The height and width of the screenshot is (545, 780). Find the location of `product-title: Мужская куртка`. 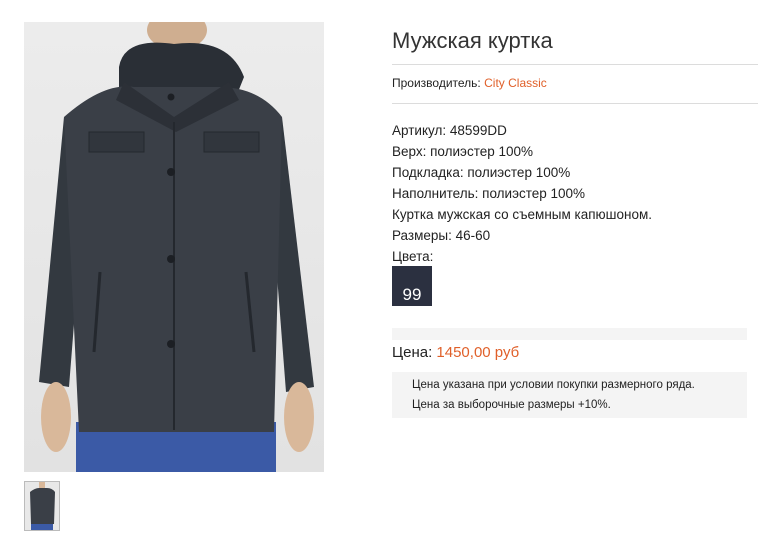

product-title: Мужская куртка is located at coordinates (472, 40).